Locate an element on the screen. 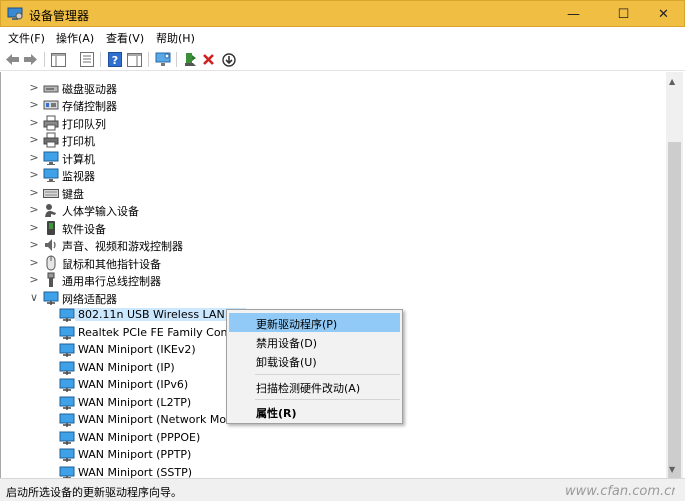  menu-item-disable-device: 禁用设备(D) is located at coordinates (314, 341).